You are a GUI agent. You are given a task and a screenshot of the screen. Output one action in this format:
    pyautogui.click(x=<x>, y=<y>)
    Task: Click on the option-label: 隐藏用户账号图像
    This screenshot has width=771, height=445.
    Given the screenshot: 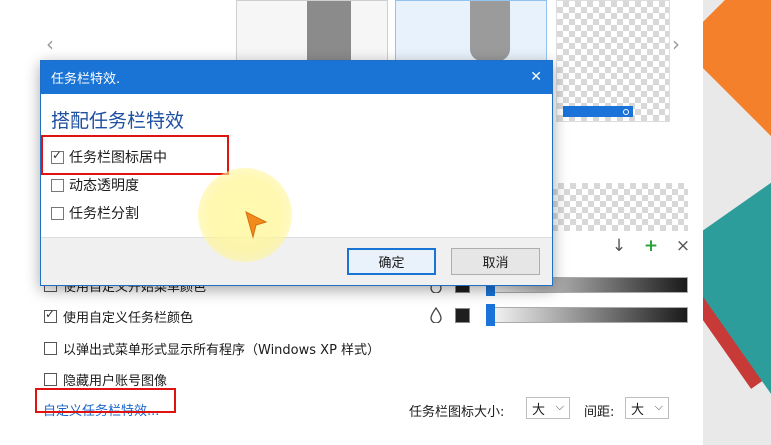 What is the action you would take?
    pyautogui.click(x=115, y=381)
    